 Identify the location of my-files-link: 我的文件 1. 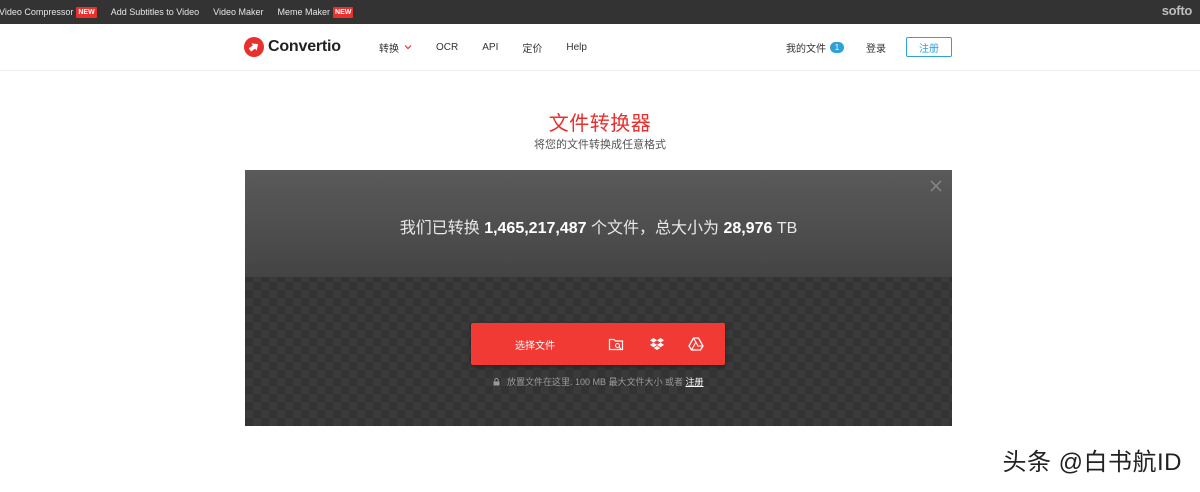
(815, 47).